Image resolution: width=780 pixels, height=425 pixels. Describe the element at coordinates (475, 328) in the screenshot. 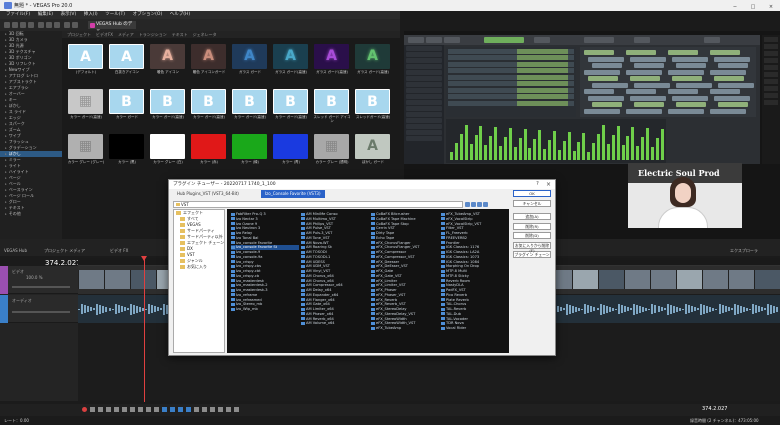

I see `plugin-item: Vocal Rider` at that location.